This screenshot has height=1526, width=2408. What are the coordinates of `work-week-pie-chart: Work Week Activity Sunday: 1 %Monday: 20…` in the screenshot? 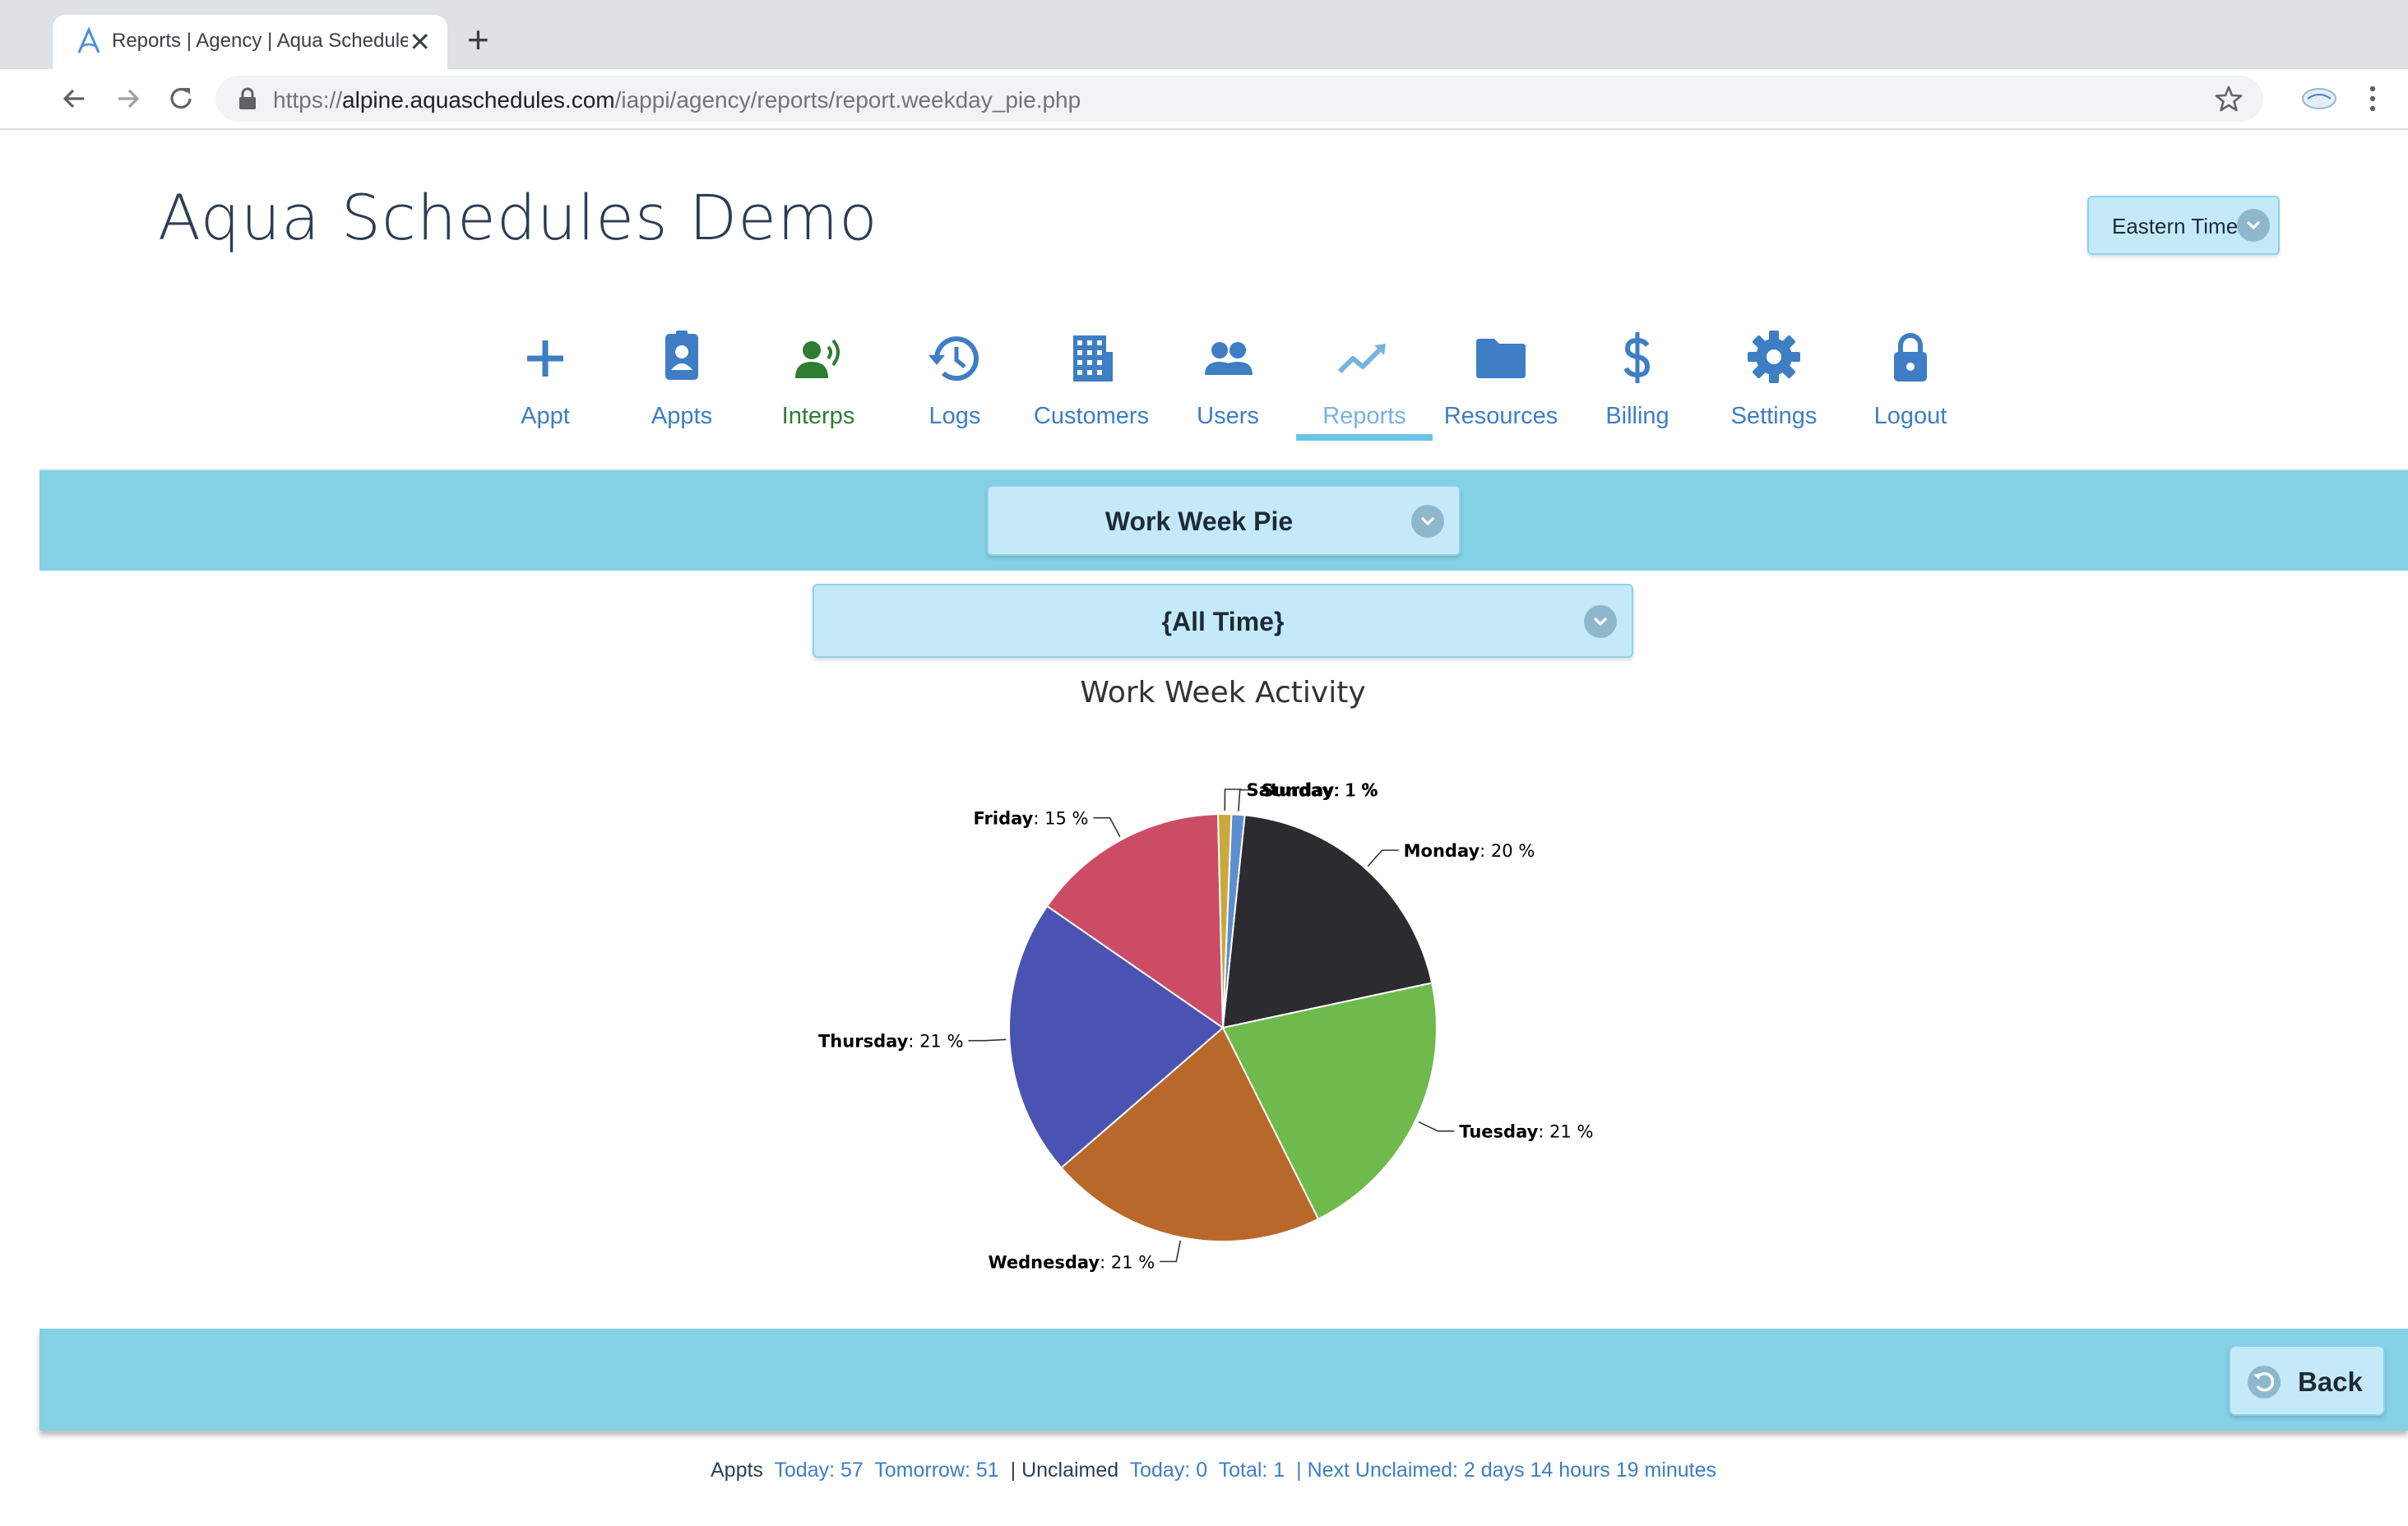 It's located at (1205, 974).